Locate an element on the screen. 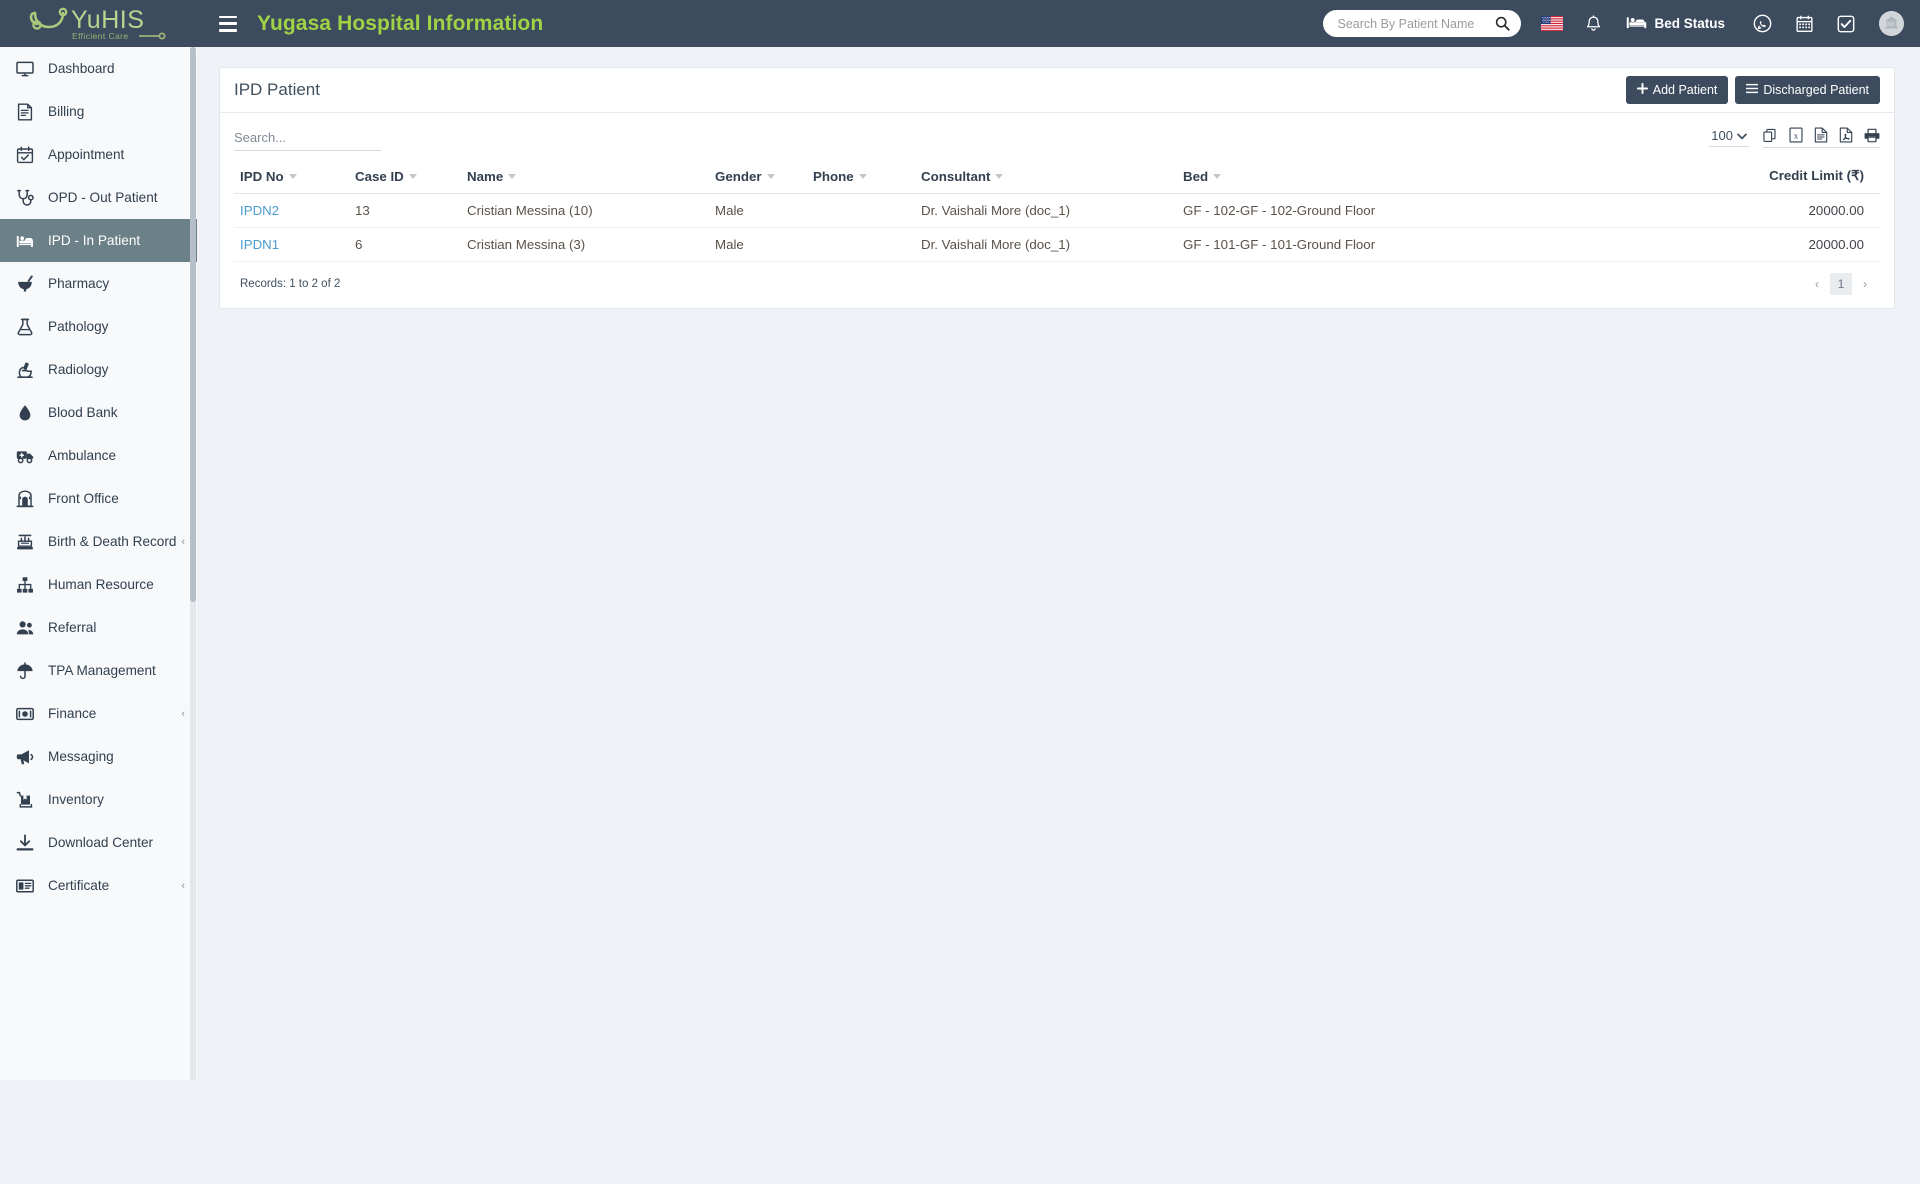  print-icon is located at coordinates (1872, 135).